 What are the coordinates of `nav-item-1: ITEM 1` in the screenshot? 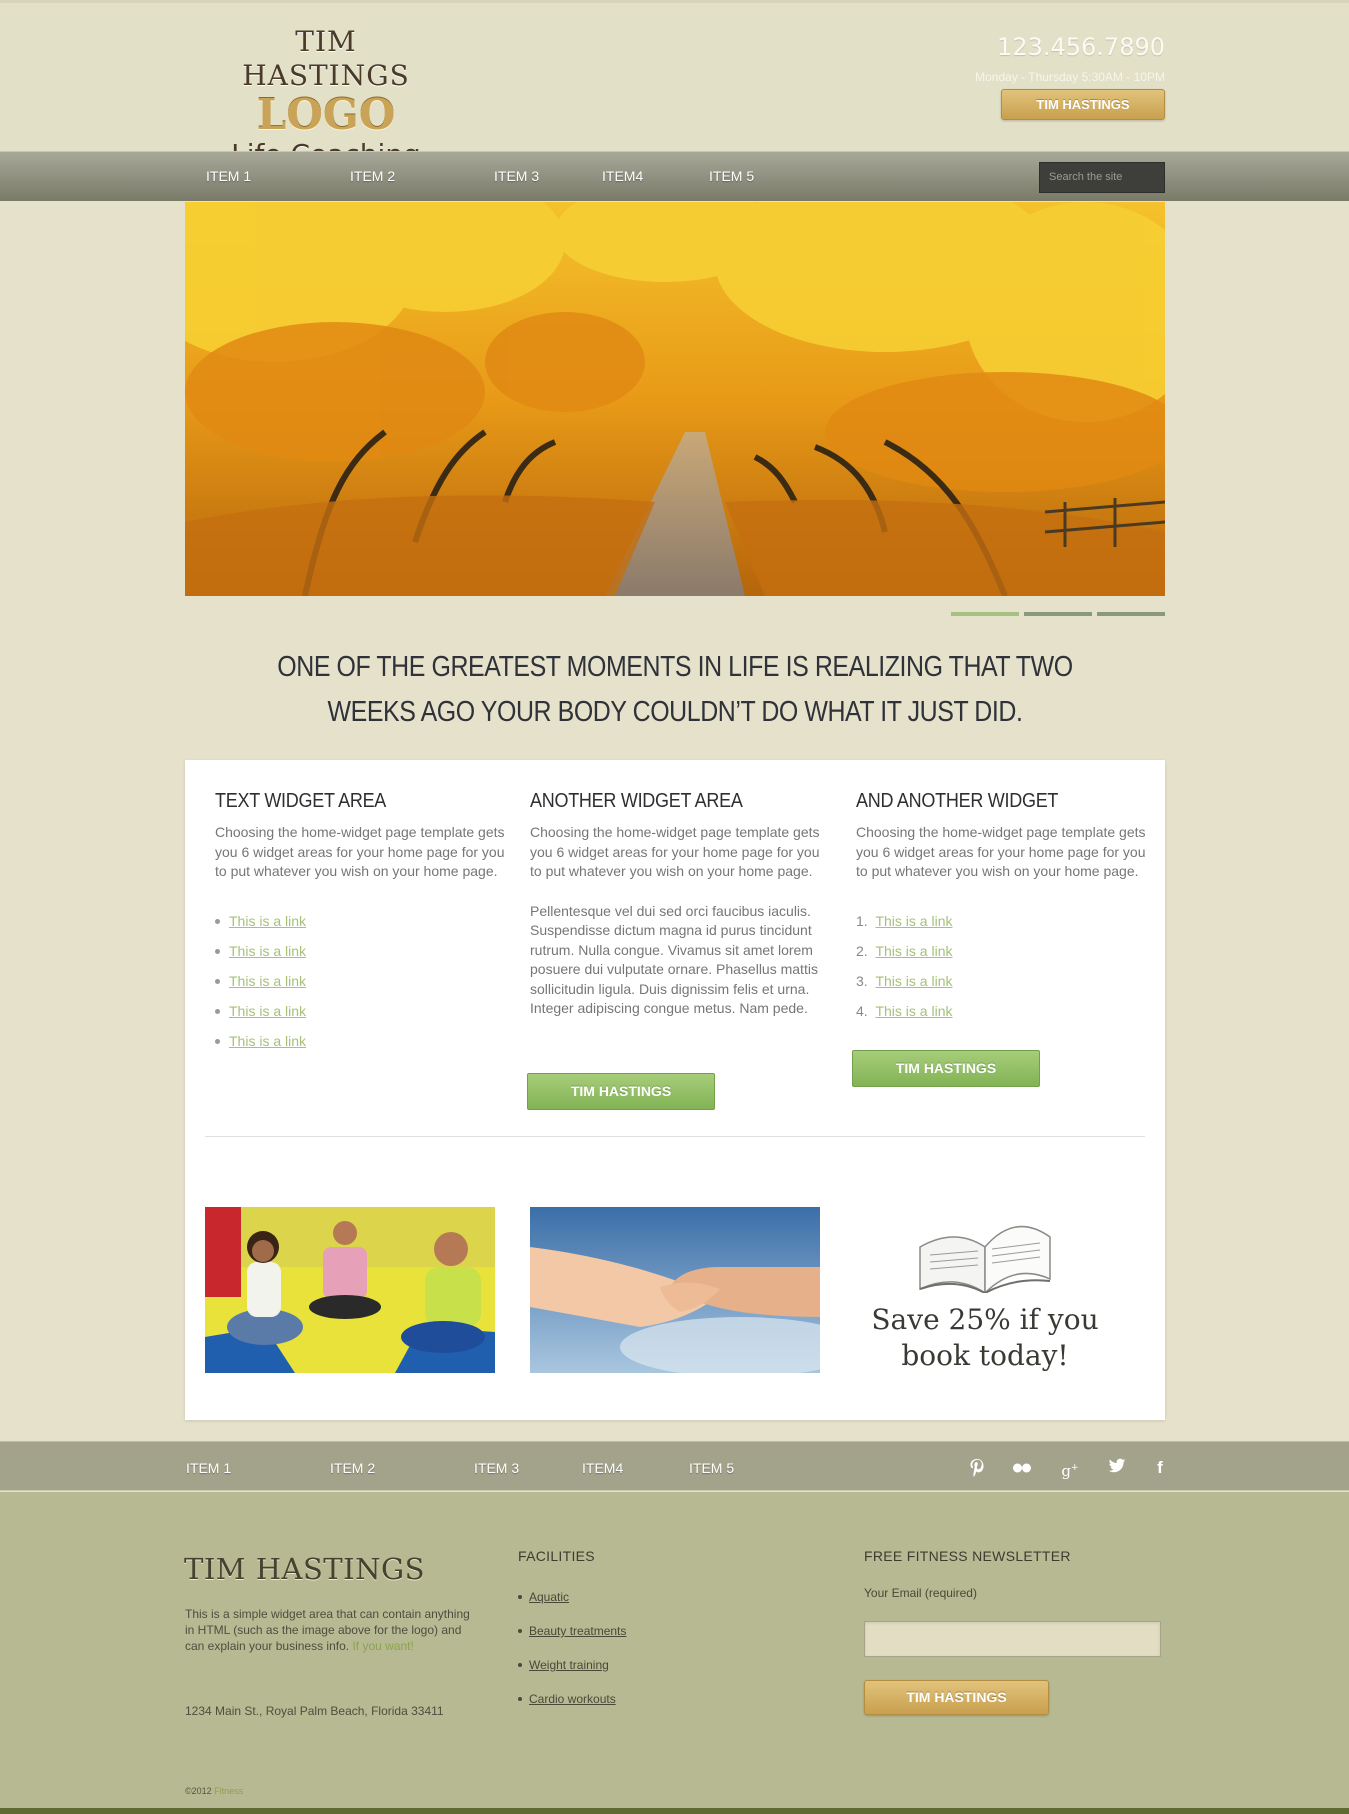 It's located at (228, 176).